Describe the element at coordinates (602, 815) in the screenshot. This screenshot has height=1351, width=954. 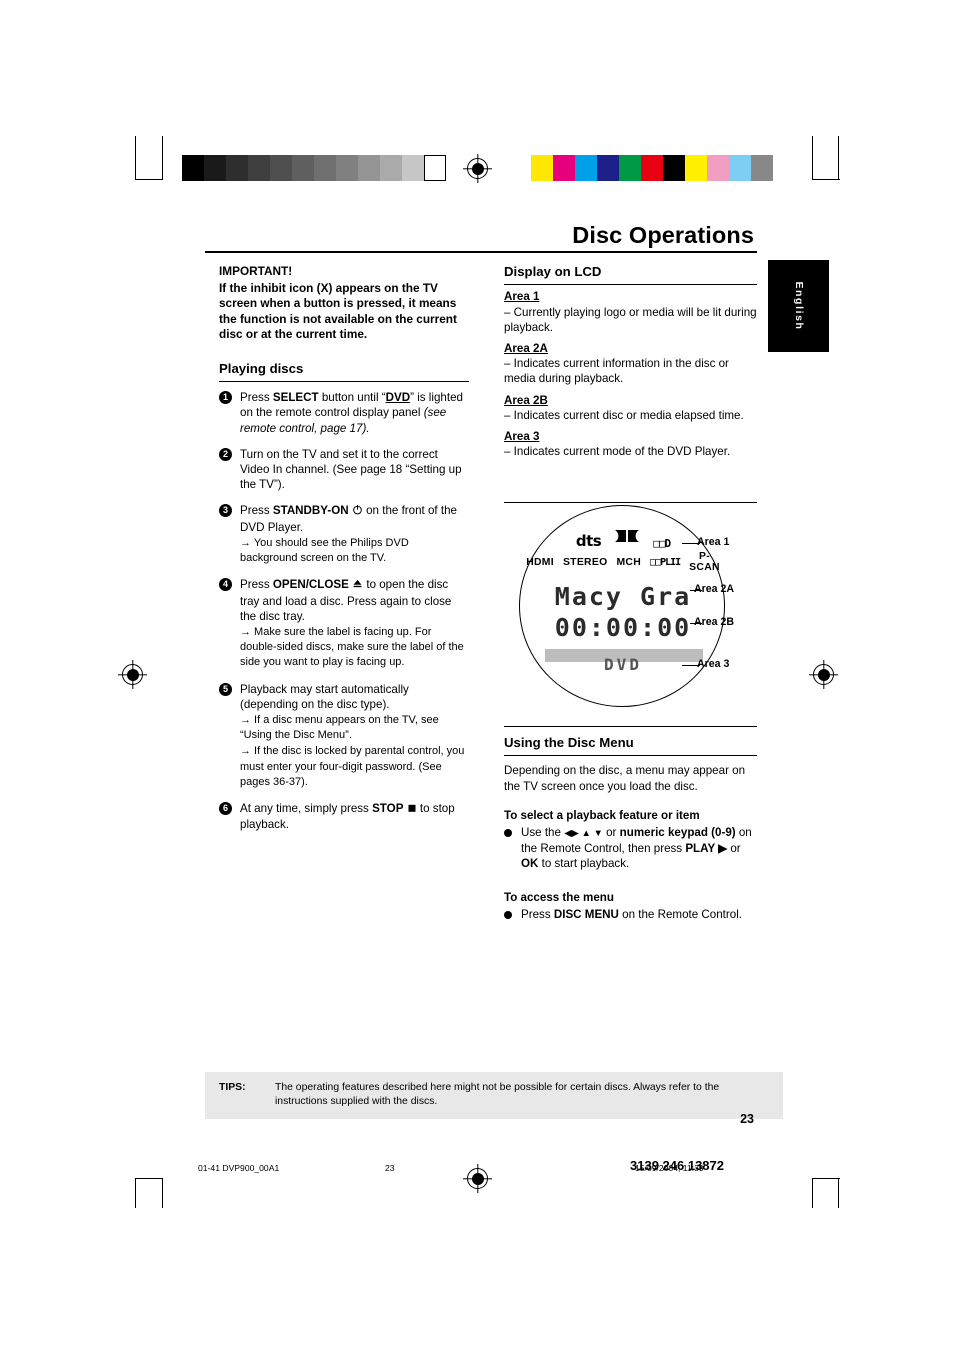
I see `select-feature-heading: To select a playback feature or item` at that location.